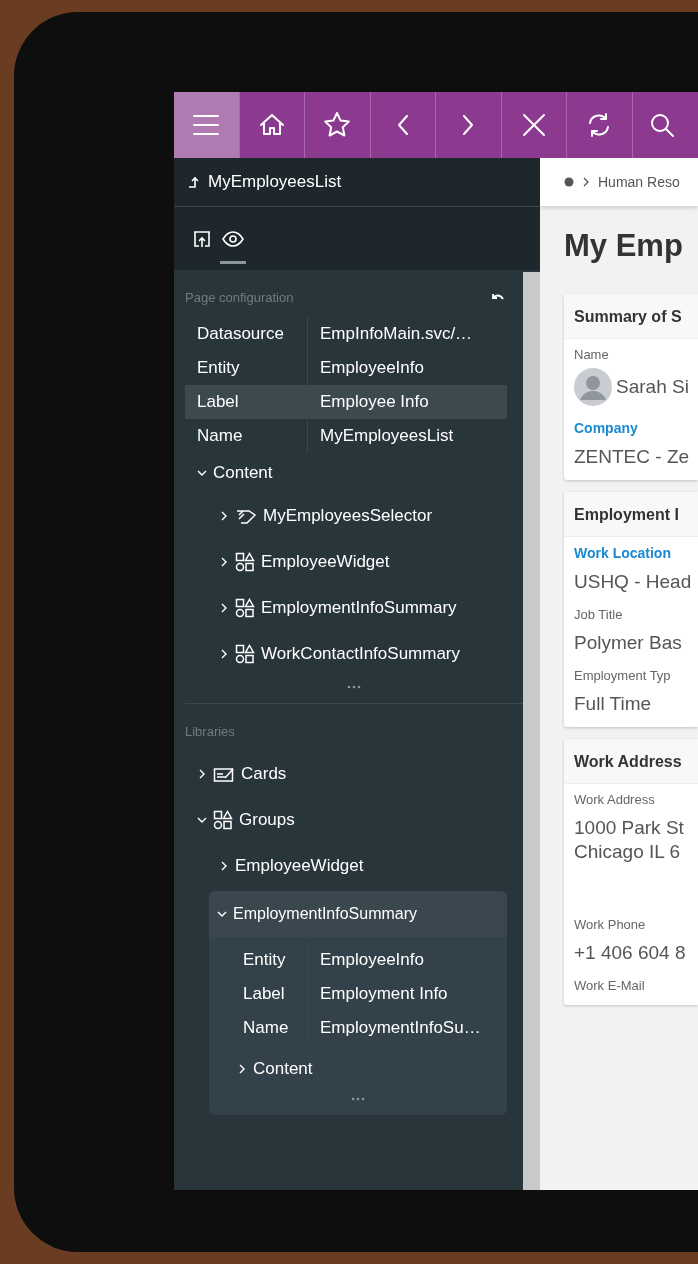 This screenshot has width=698, height=1264. Describe the element at coordinates (346, 402) in the screenshot. I see `property-row: Label Employee Info` at that location.